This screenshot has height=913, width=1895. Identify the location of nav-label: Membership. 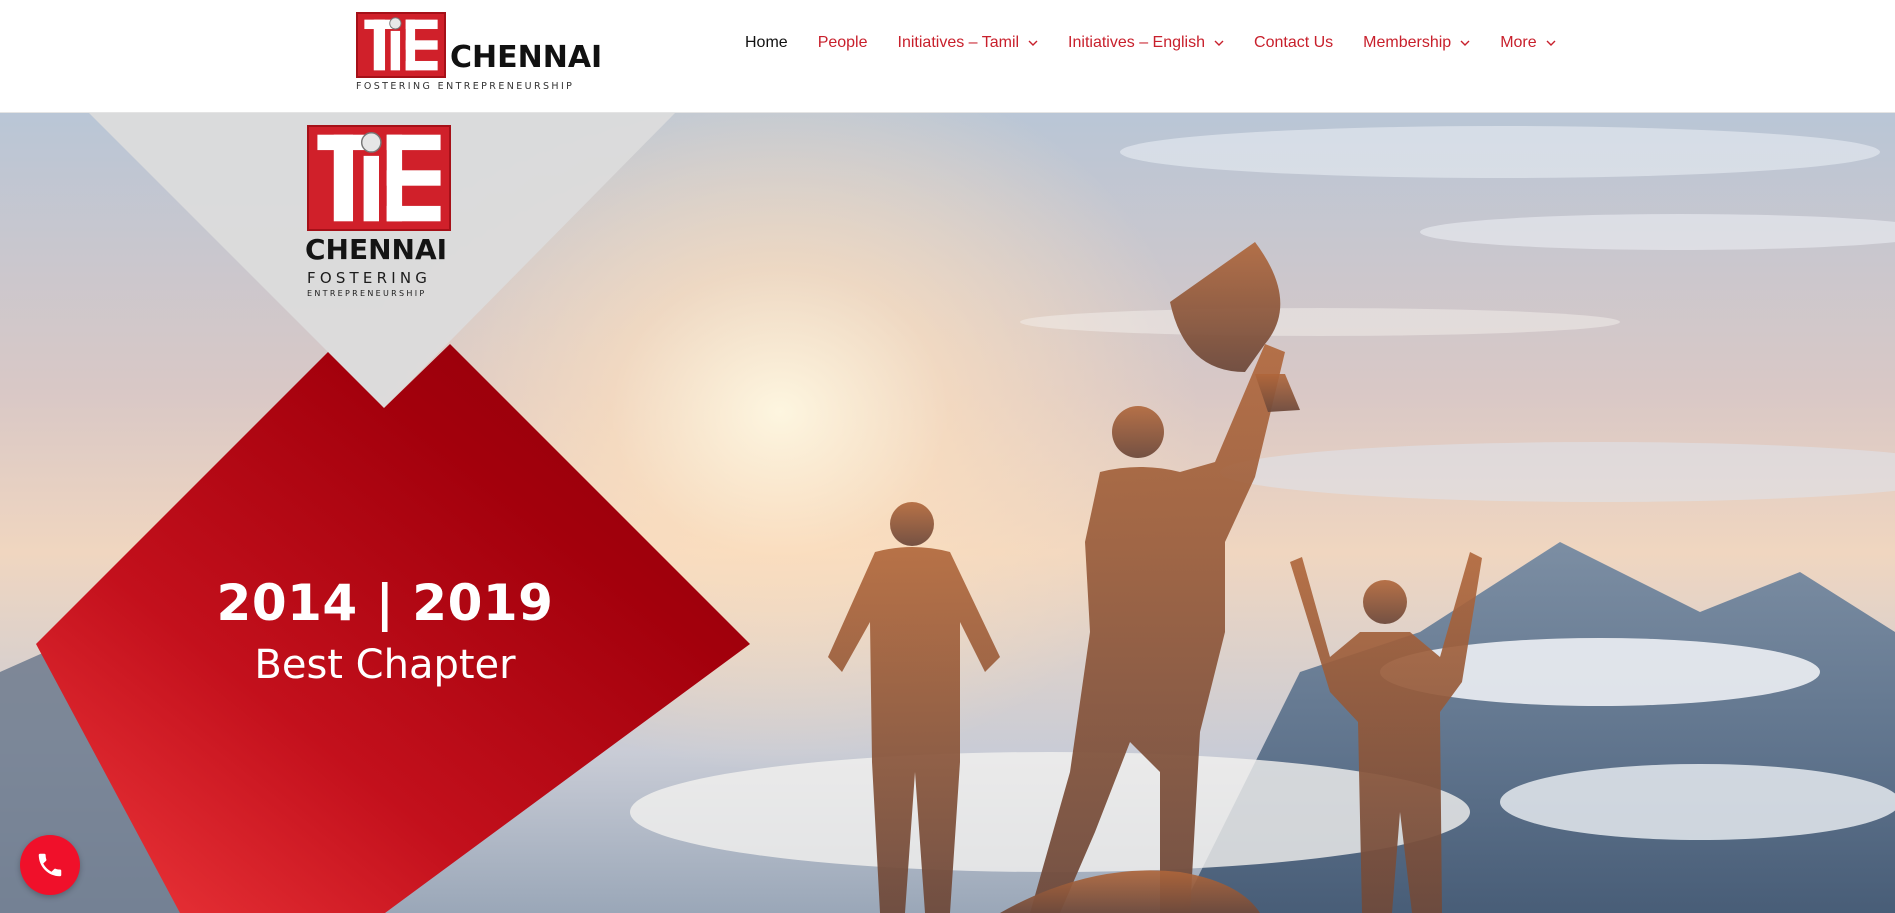
(1407, 42).